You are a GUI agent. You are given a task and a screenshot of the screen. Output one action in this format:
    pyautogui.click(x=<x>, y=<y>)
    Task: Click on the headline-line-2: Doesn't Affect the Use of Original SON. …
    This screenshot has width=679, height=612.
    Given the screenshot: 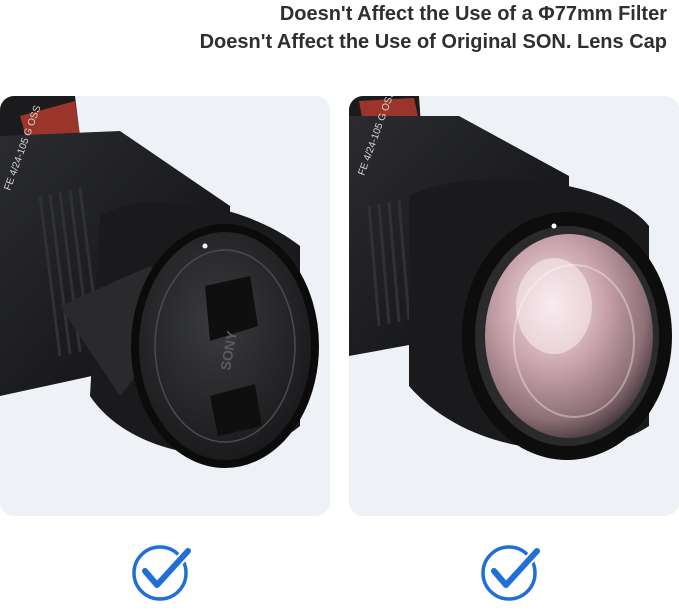 What is the action you would take?
    pyautogui.click(x=433, y=42)
    